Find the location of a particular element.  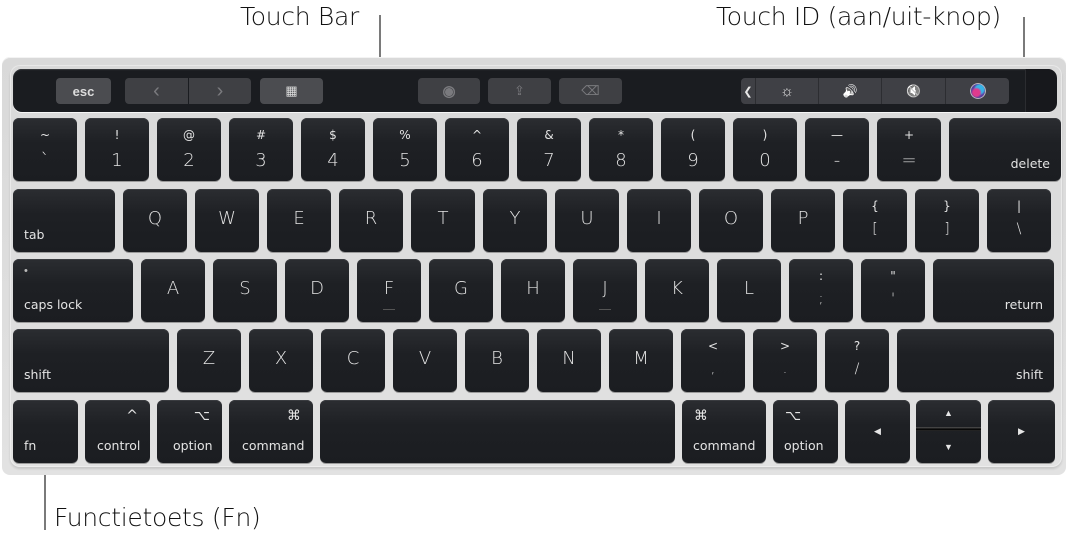

key-symbol: " ' is located at coordinates (893, 290).